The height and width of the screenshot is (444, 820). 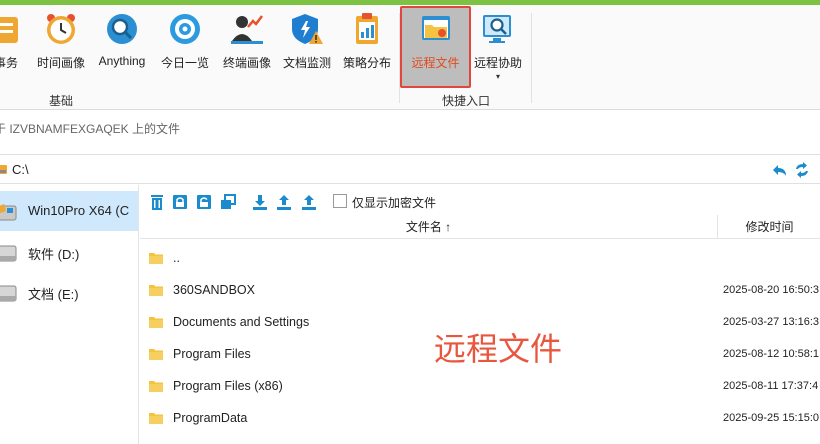 I want to click on file-table-header: 文件名 ↑ 修改时间, so click(x=480, y=227).